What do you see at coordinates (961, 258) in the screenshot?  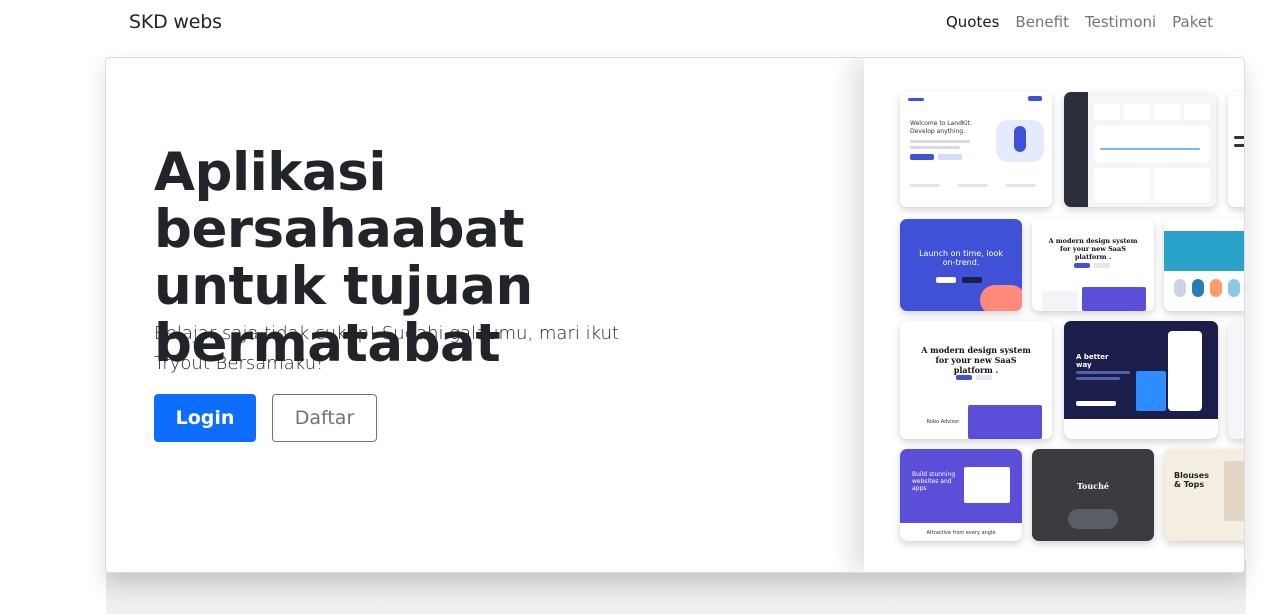 I see `showcase-tile-launch-heading: Launch on time, look on-trend.` at bounding box center [961, 258].